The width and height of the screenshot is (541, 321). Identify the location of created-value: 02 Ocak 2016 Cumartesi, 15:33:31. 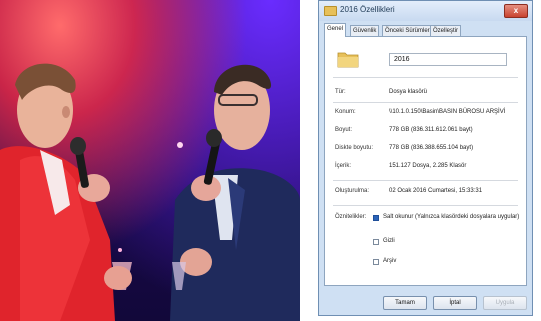
(436, 191).